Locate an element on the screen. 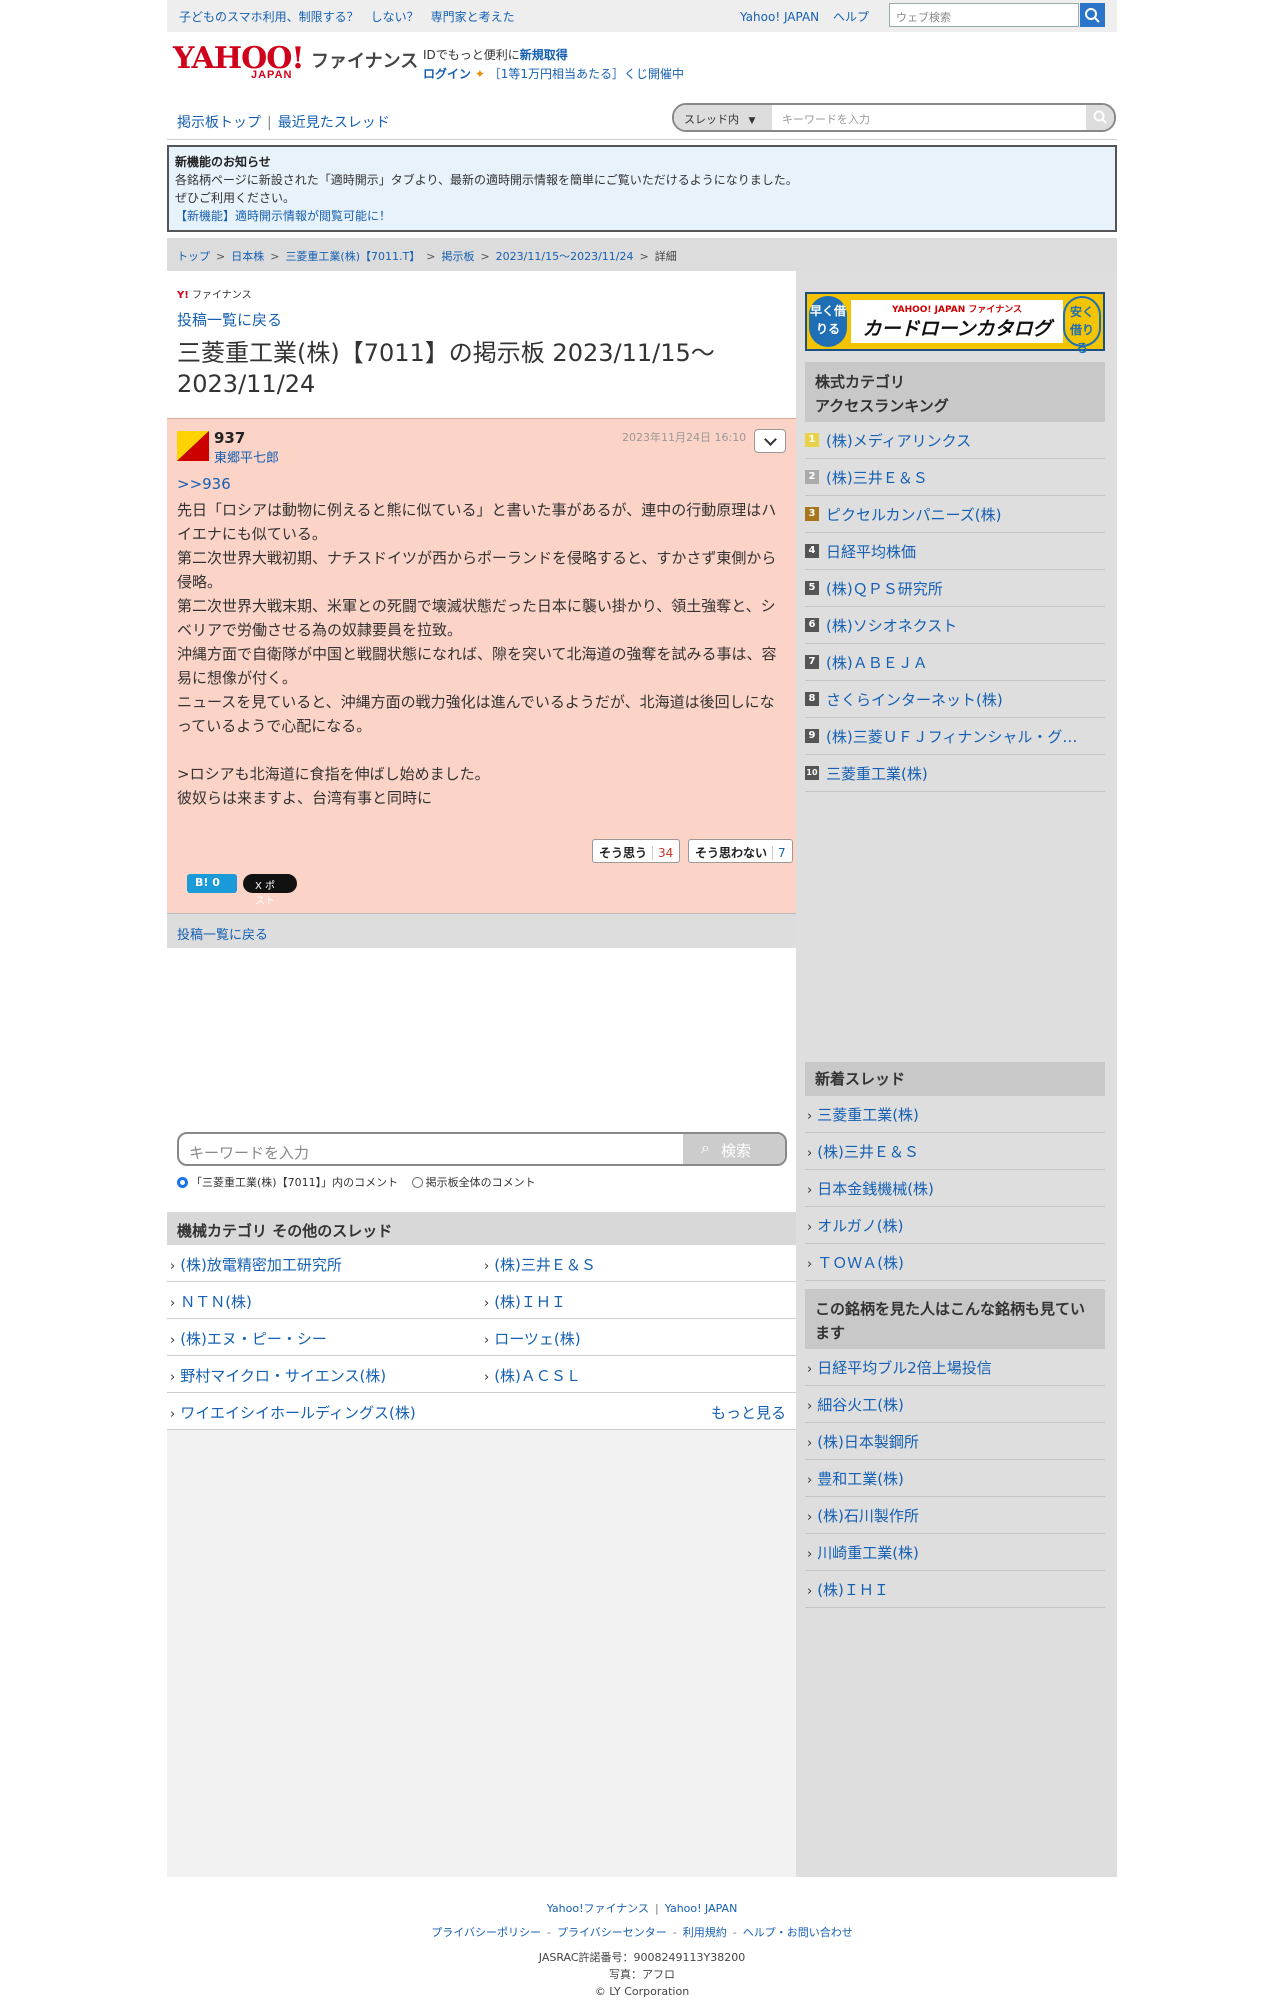 Image resolution: width=1284 pixels, height=2000 pixels. footer-privacy-center-link: プライバシーセンター is located at coordinates (612, 1932).